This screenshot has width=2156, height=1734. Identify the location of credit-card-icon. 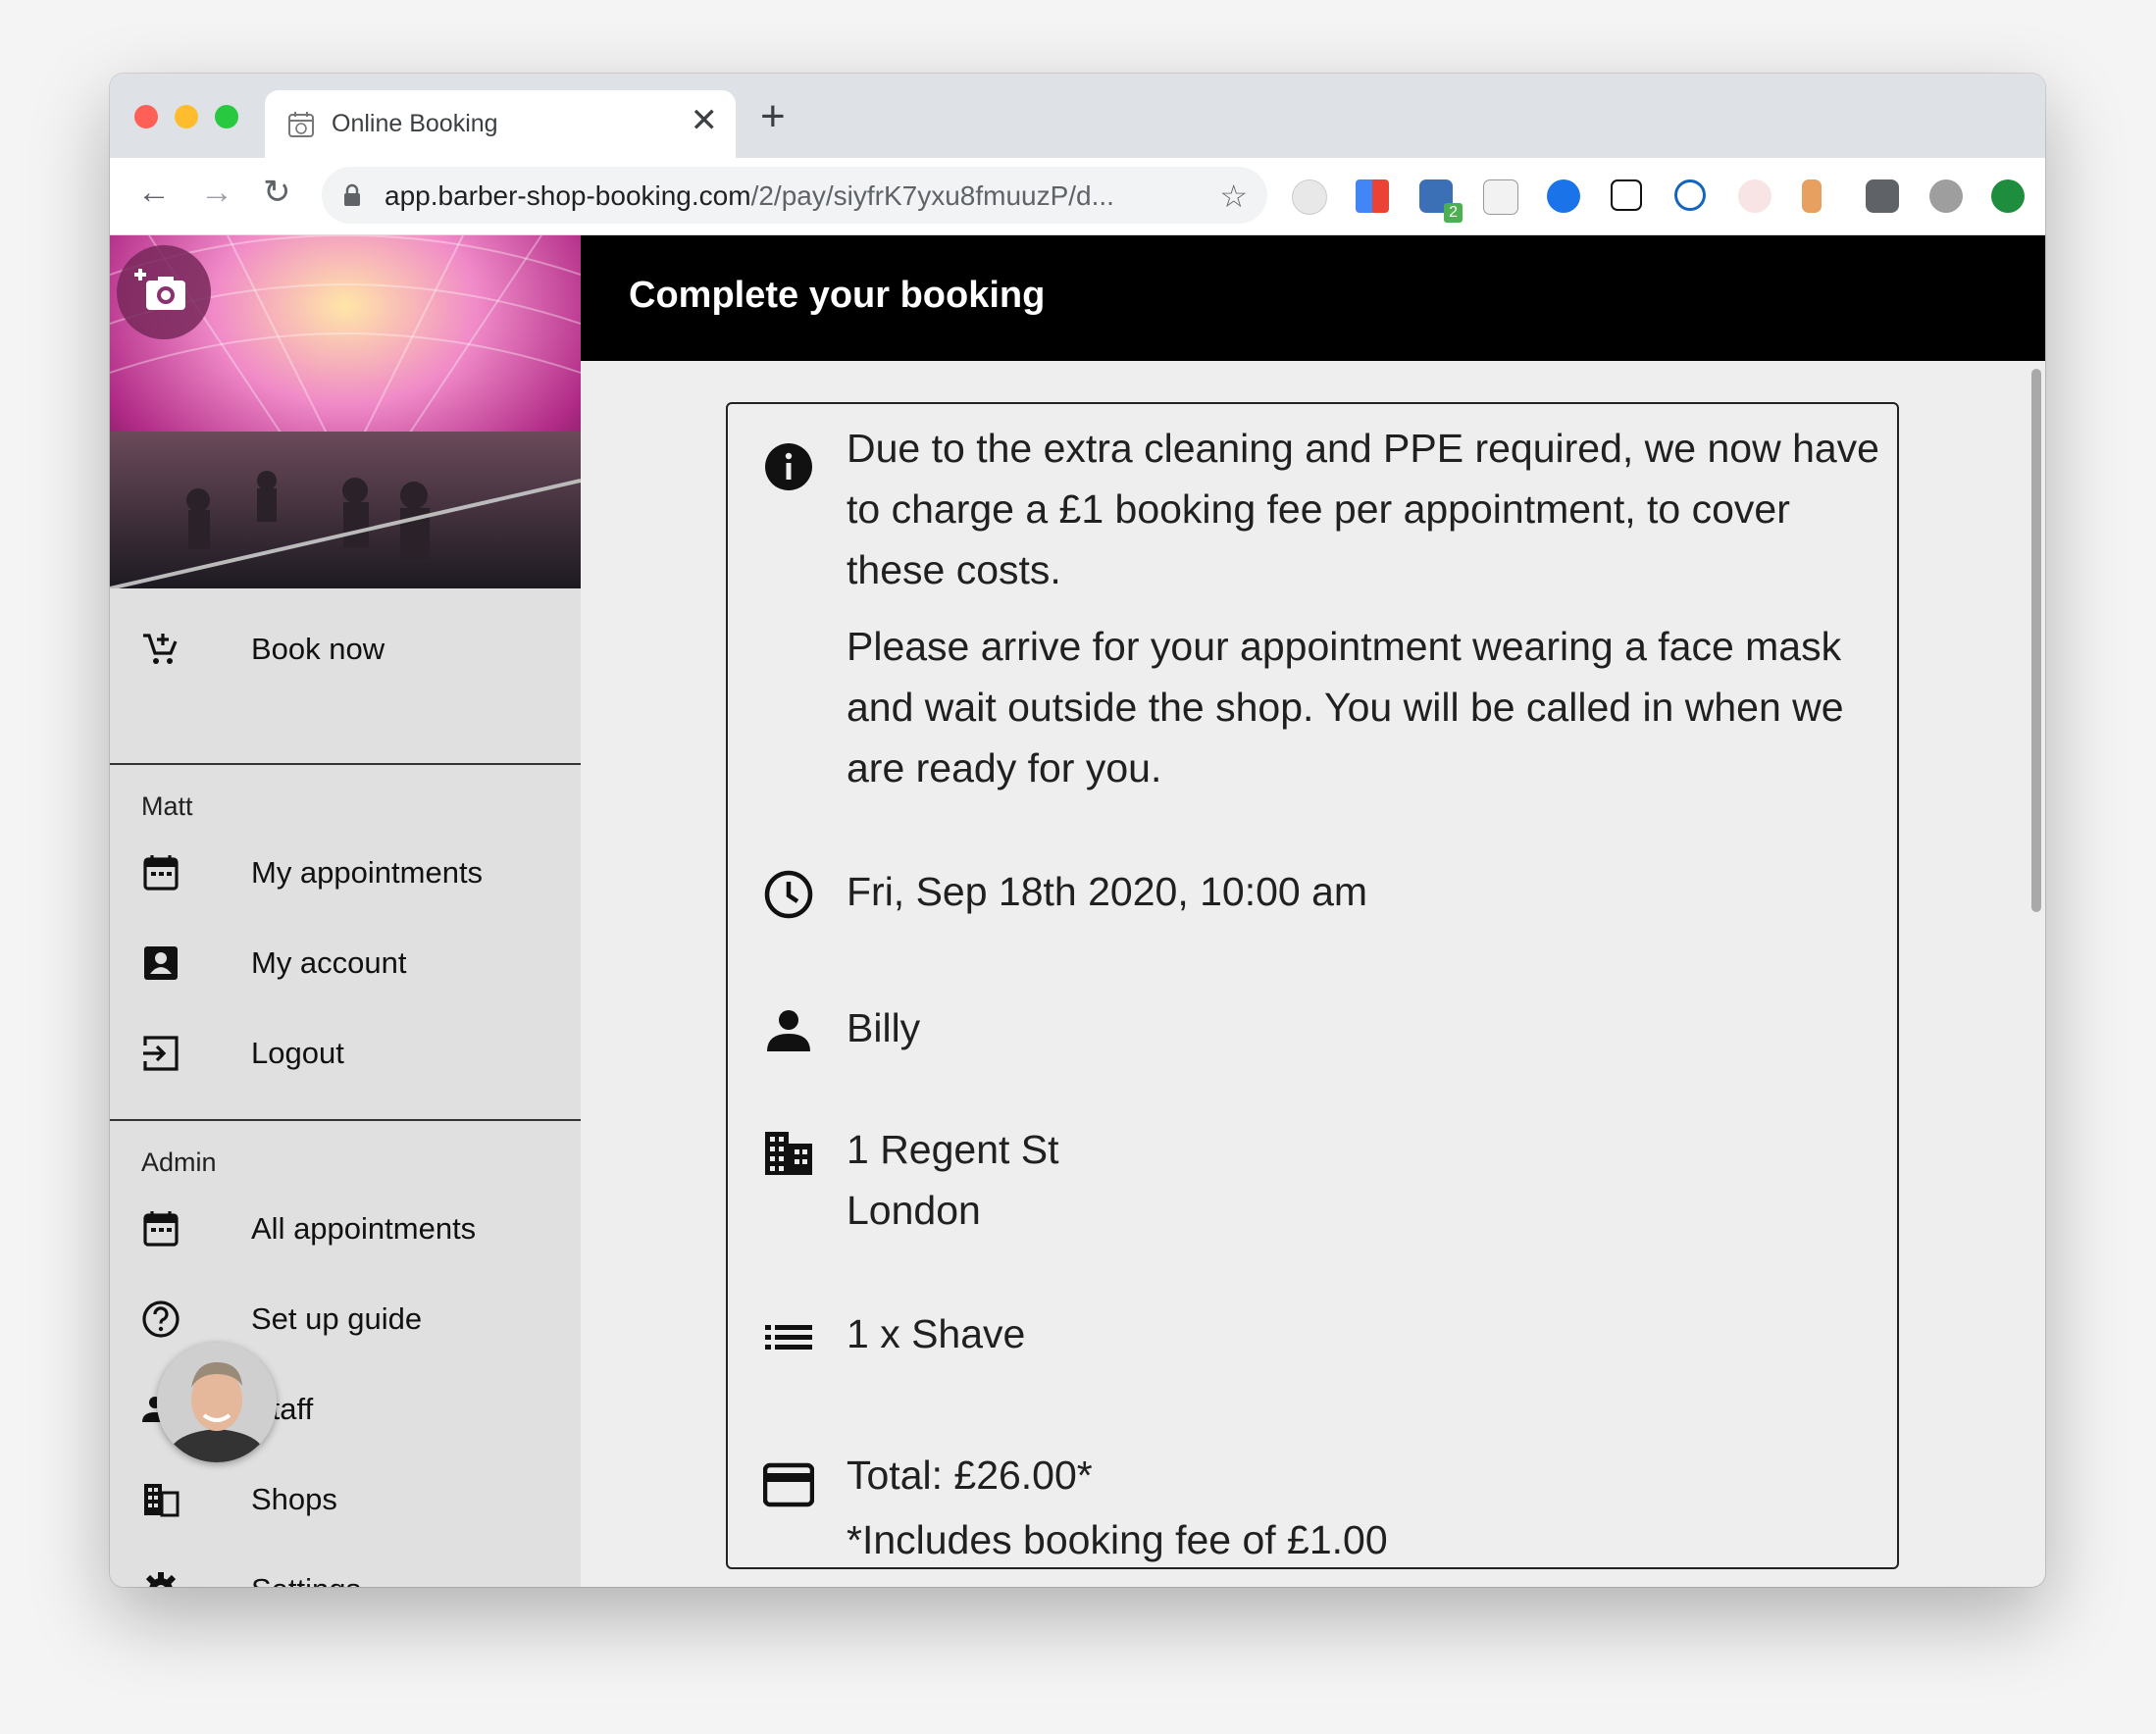
(788, 1484).